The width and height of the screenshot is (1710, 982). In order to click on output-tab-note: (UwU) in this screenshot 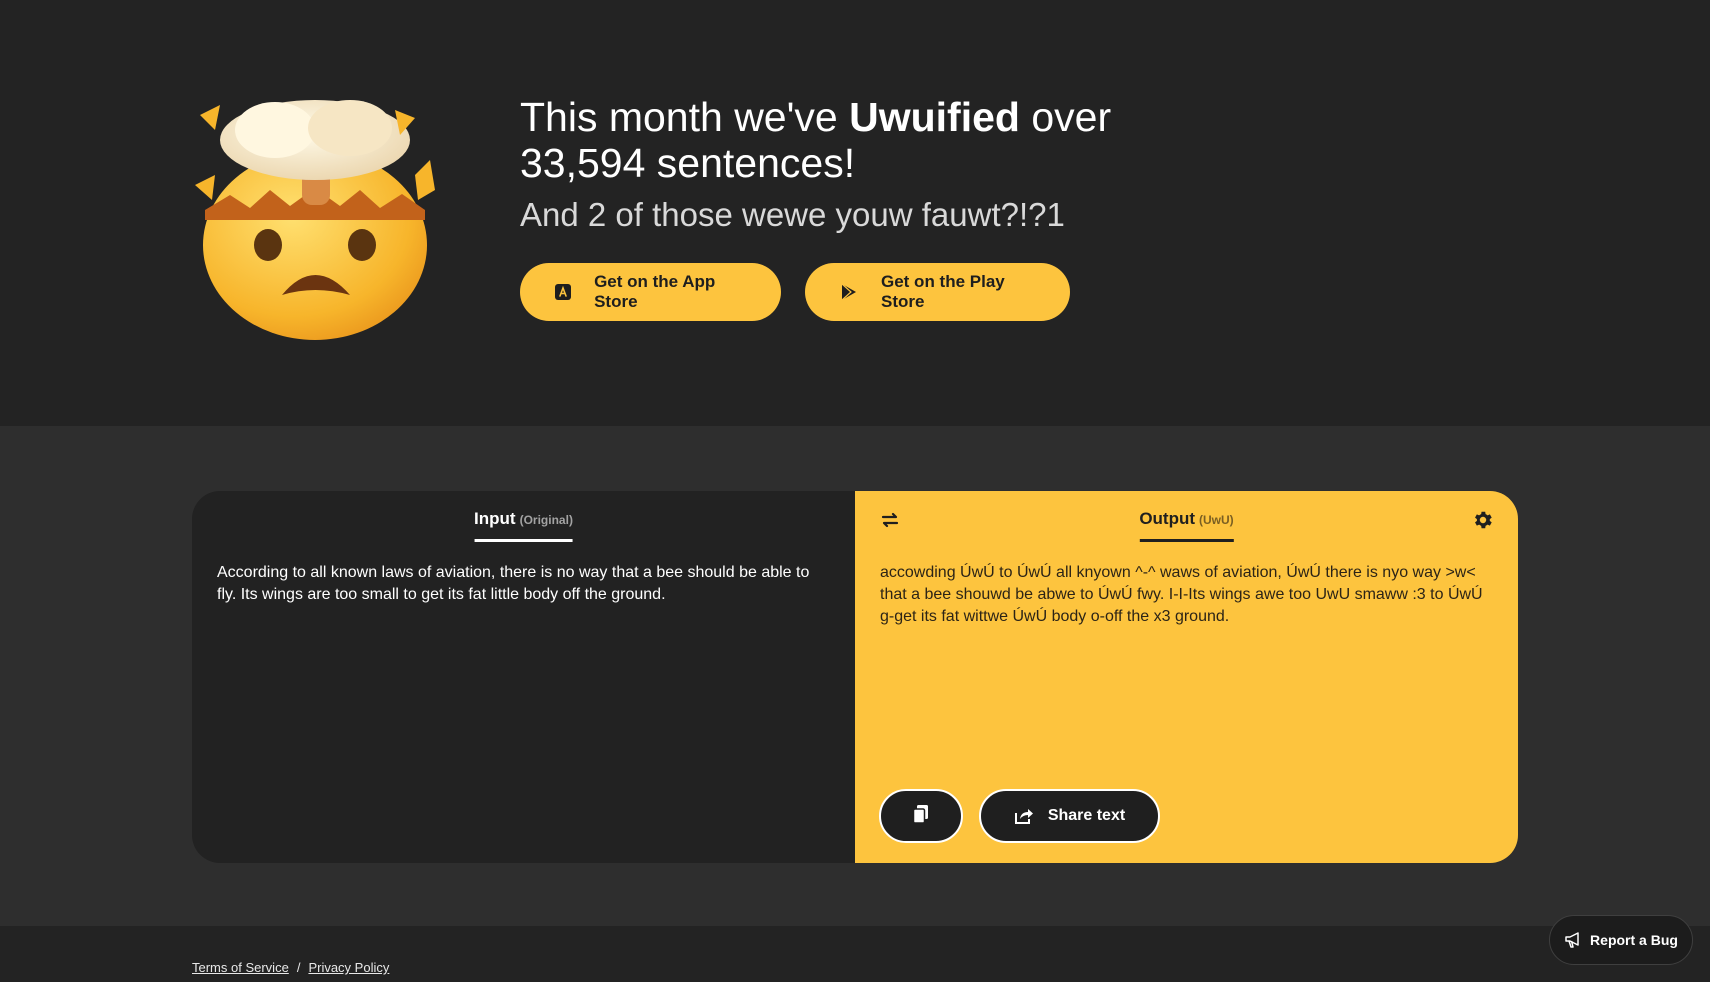, I will do `click(1216, 520)`.